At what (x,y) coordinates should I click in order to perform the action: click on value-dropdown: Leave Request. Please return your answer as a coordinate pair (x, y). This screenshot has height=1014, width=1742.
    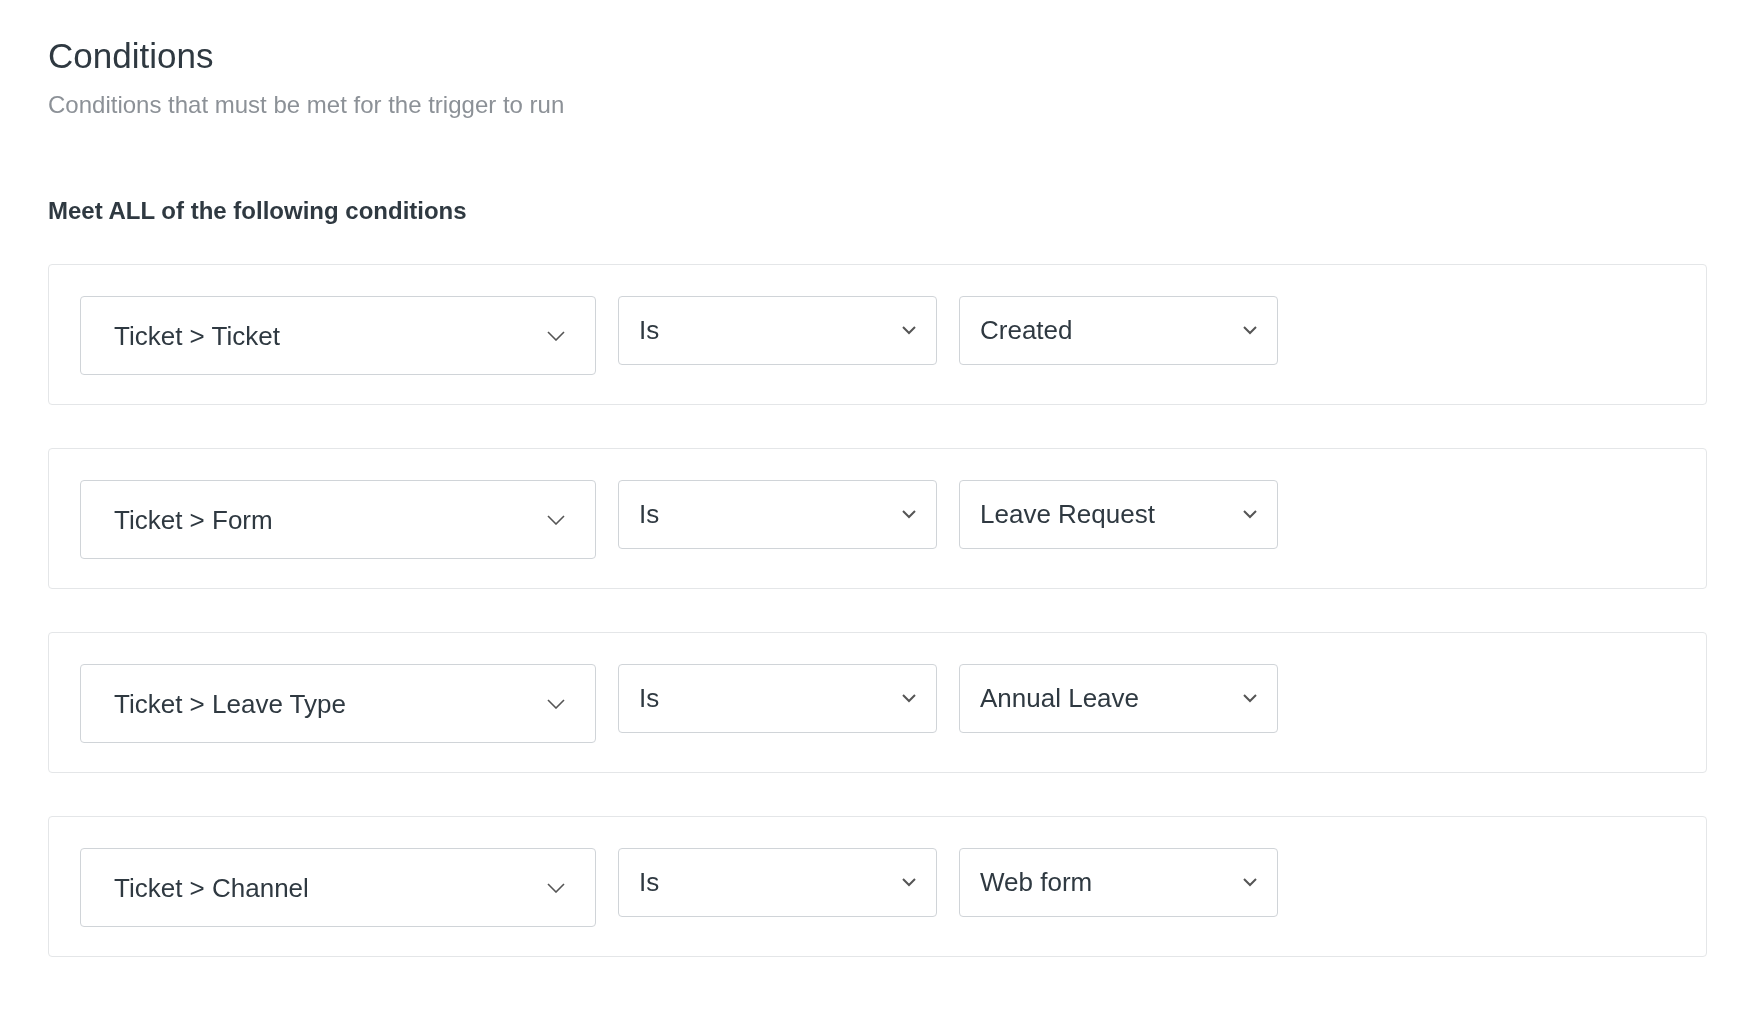
    Looking at the image, I should click on (1118, 514).